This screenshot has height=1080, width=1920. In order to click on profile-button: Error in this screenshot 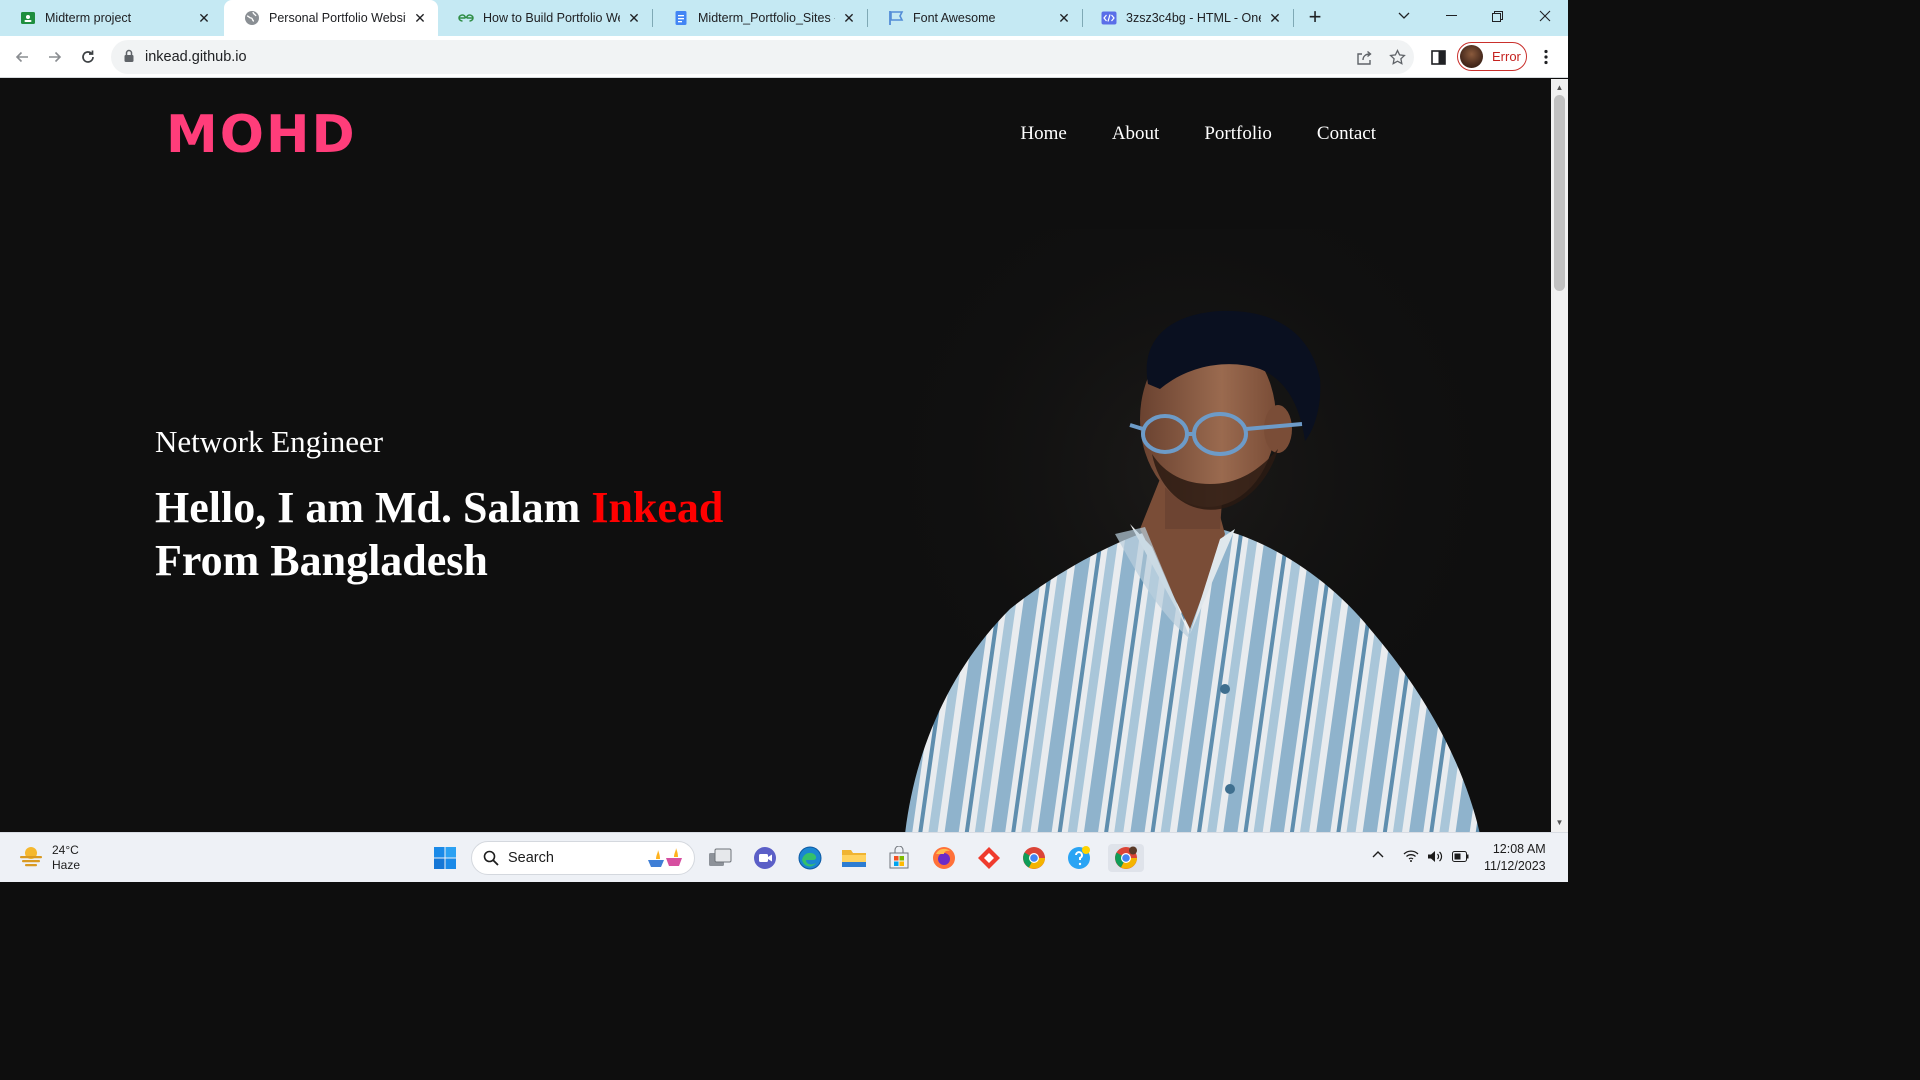, I will do `click(1492, 56)`.